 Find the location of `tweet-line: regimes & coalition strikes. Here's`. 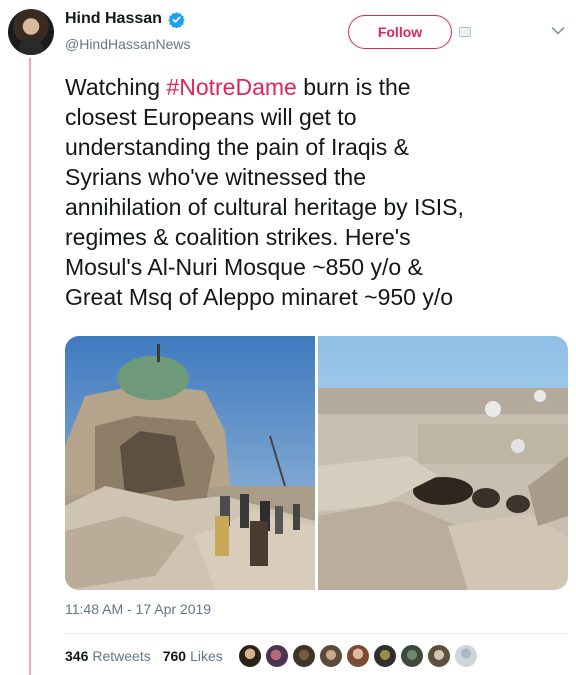

tweet-line: regimes & coalition strikes. Here's is located at coordinates (238, 237).